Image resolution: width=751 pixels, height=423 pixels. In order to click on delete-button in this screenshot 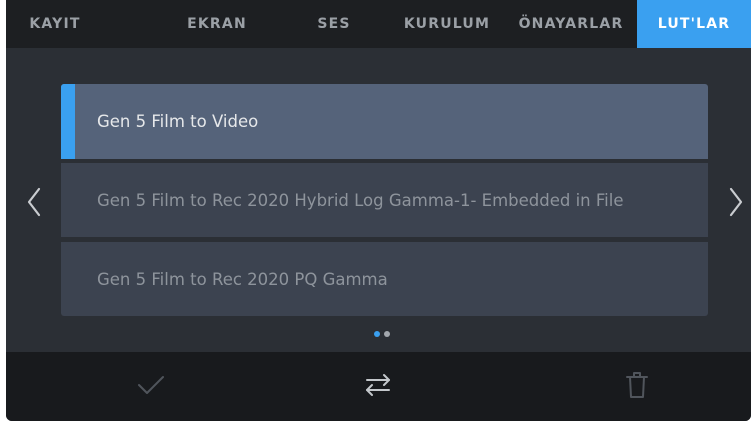, I will do `click(637, 386)`.